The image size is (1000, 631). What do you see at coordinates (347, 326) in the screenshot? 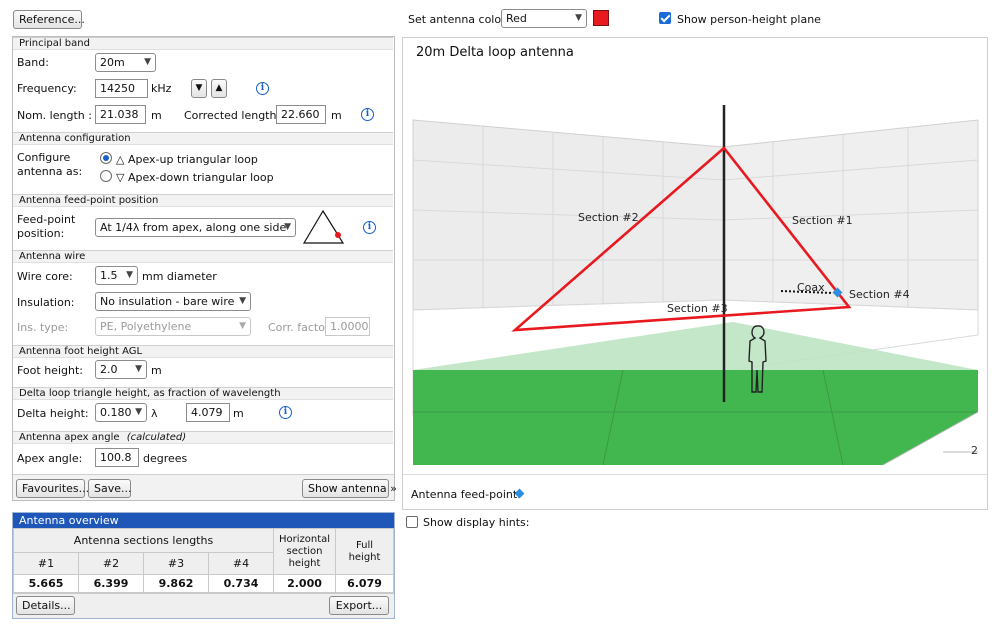
I see `corr-factor-input: 1.0000` at bounding box center [347, 326].